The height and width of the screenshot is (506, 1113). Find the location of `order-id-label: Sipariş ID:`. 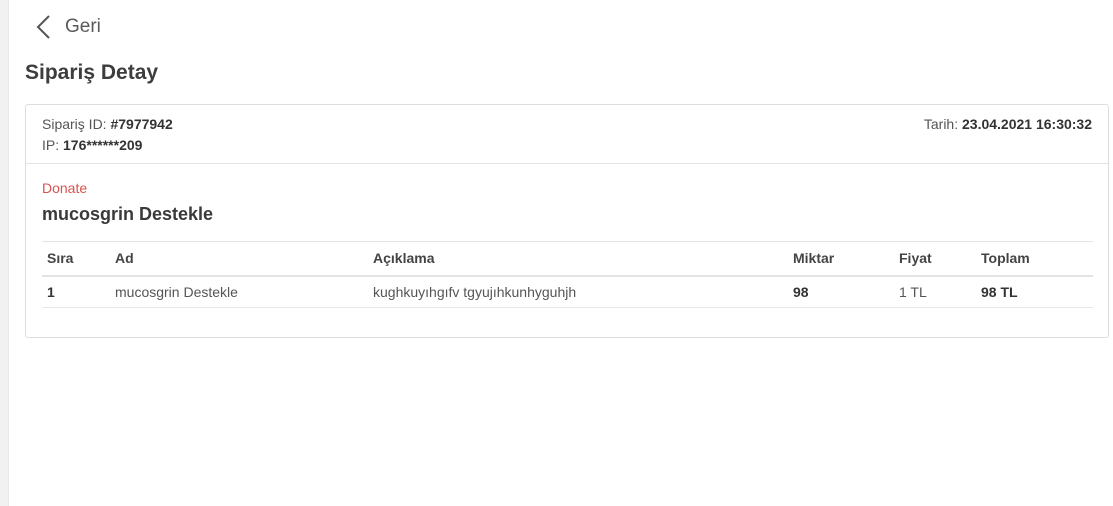

order-id-label: Sipariş ID: is located at coordinates (74, 124).